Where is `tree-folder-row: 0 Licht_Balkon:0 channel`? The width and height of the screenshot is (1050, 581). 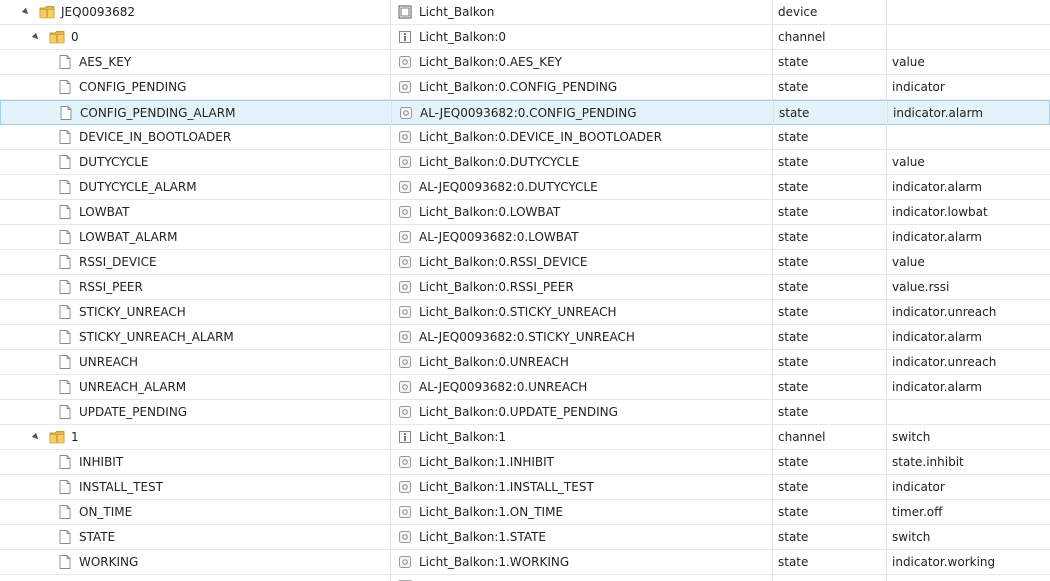
tree-folder-row: 0 Licht_Balkon:0 channel is located at coordinates (525, 37).